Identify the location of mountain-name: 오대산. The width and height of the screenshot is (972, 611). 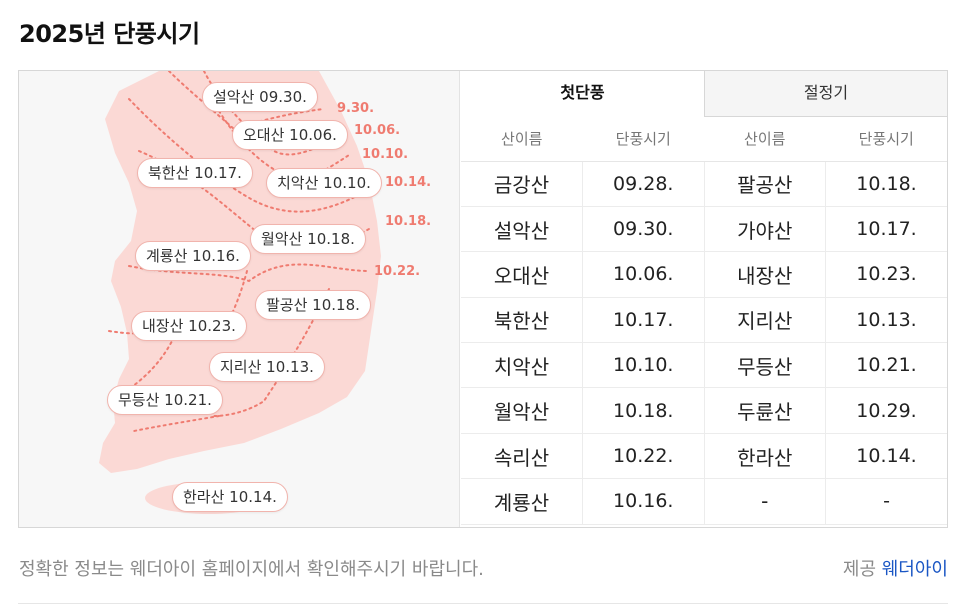
(522, 274).